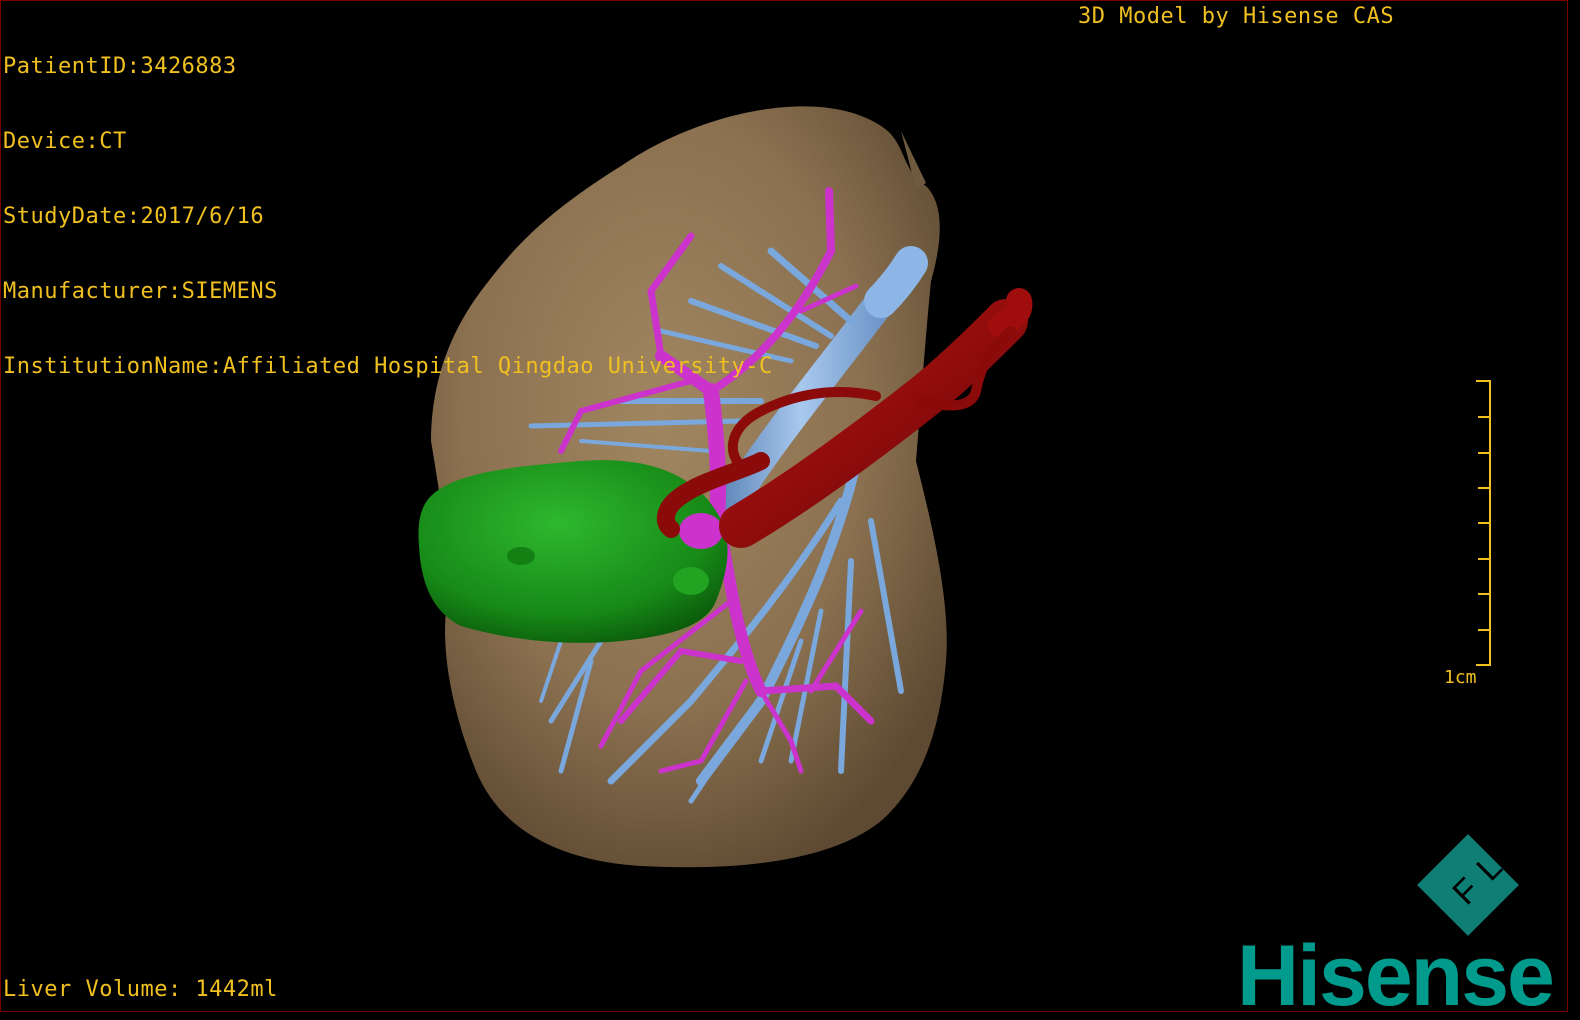  I want to click on hisense-logo: Hisense, so click(1396, 970).